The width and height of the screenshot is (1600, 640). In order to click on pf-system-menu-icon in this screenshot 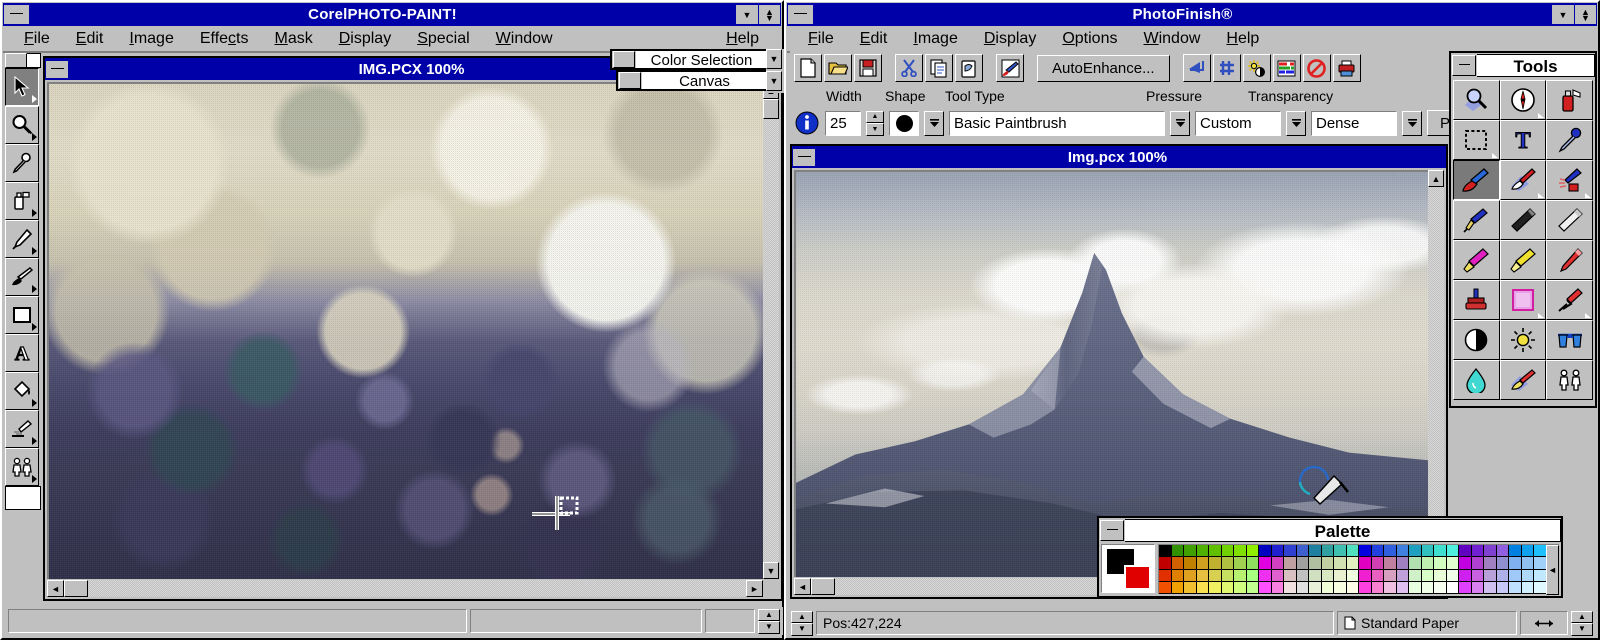, I will do `click(800, 14)`.